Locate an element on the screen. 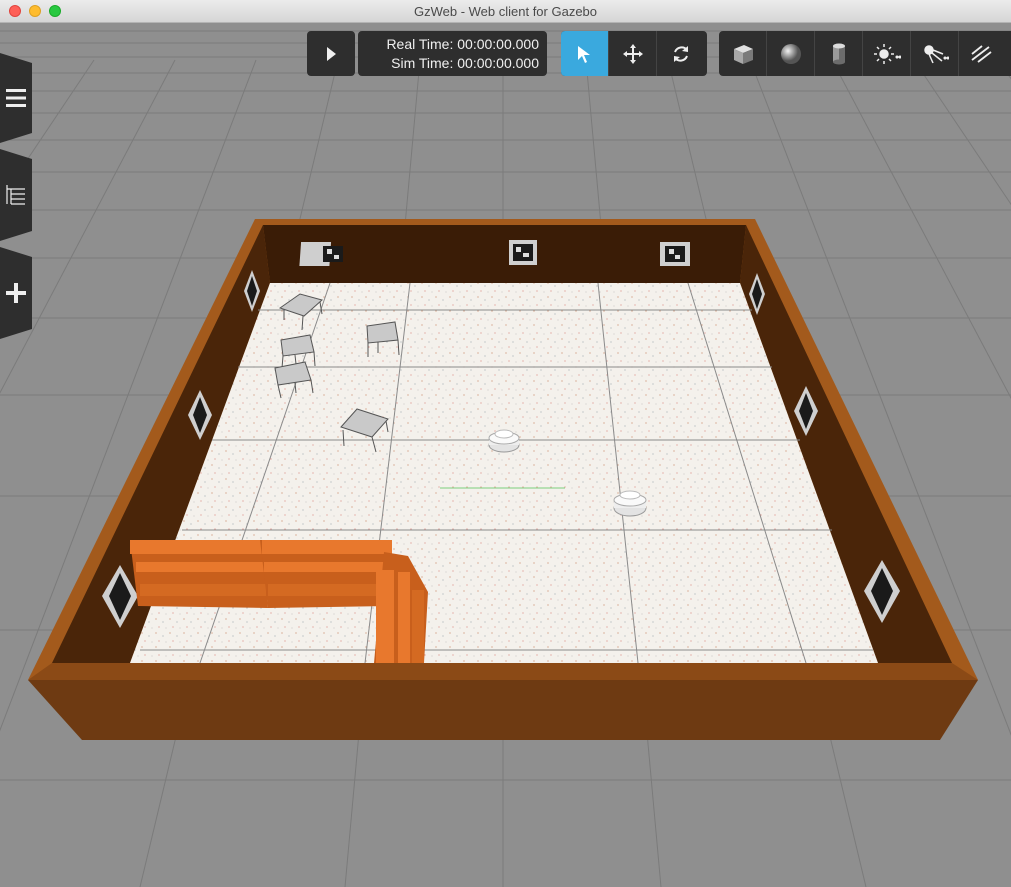 The image size is (1011, 887). real-time-row: Real Time: 00:00:00.000 is located at coordinates (448, 44).